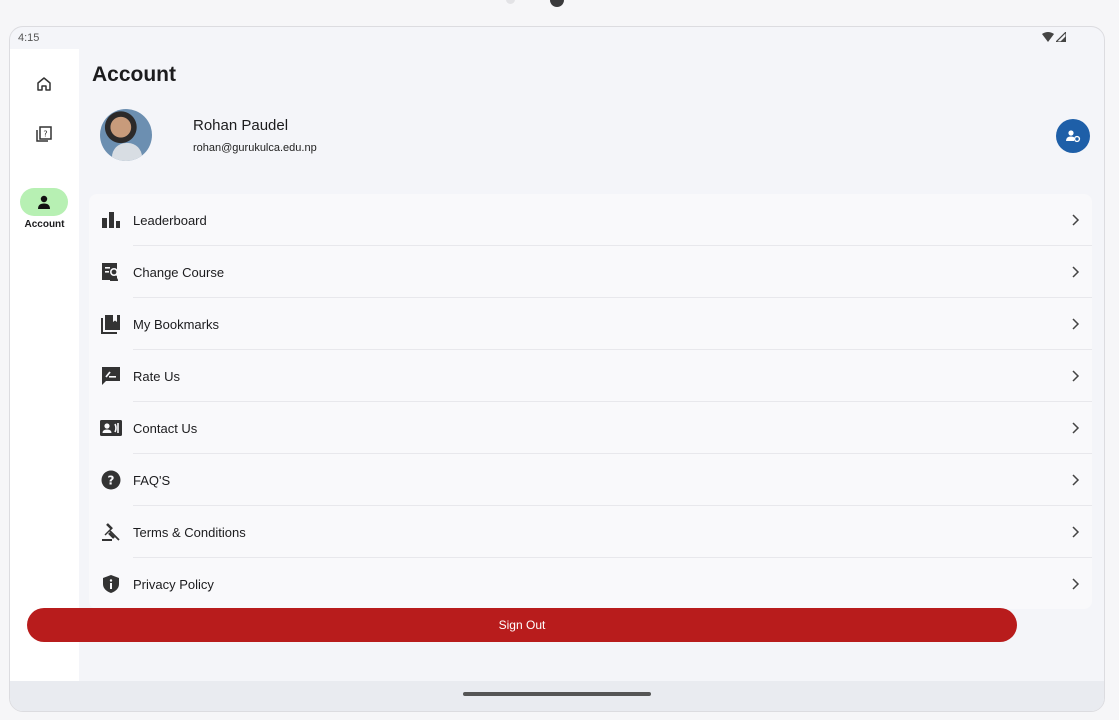  I want to click on rail-item-home, so click(44, 84).